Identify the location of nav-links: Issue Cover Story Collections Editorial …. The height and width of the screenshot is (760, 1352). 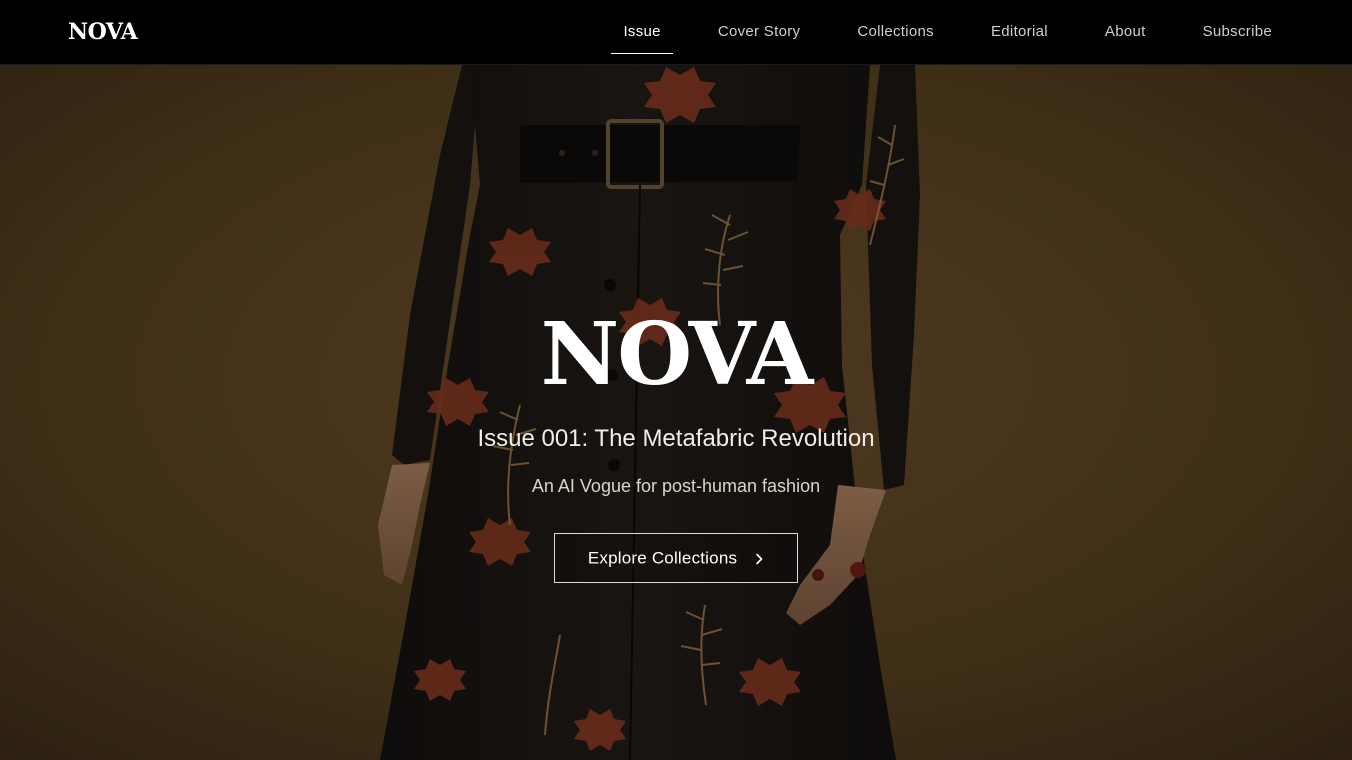
(931, 32).